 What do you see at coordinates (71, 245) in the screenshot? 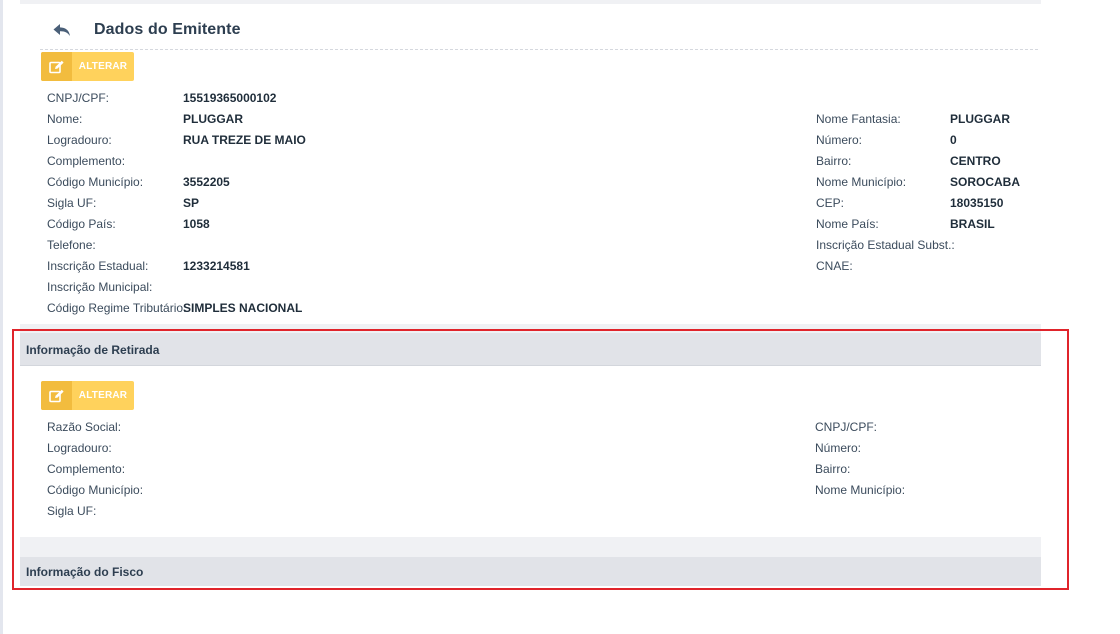
I see `left-field-label: Telefone:` at bounding box center [71, 245].